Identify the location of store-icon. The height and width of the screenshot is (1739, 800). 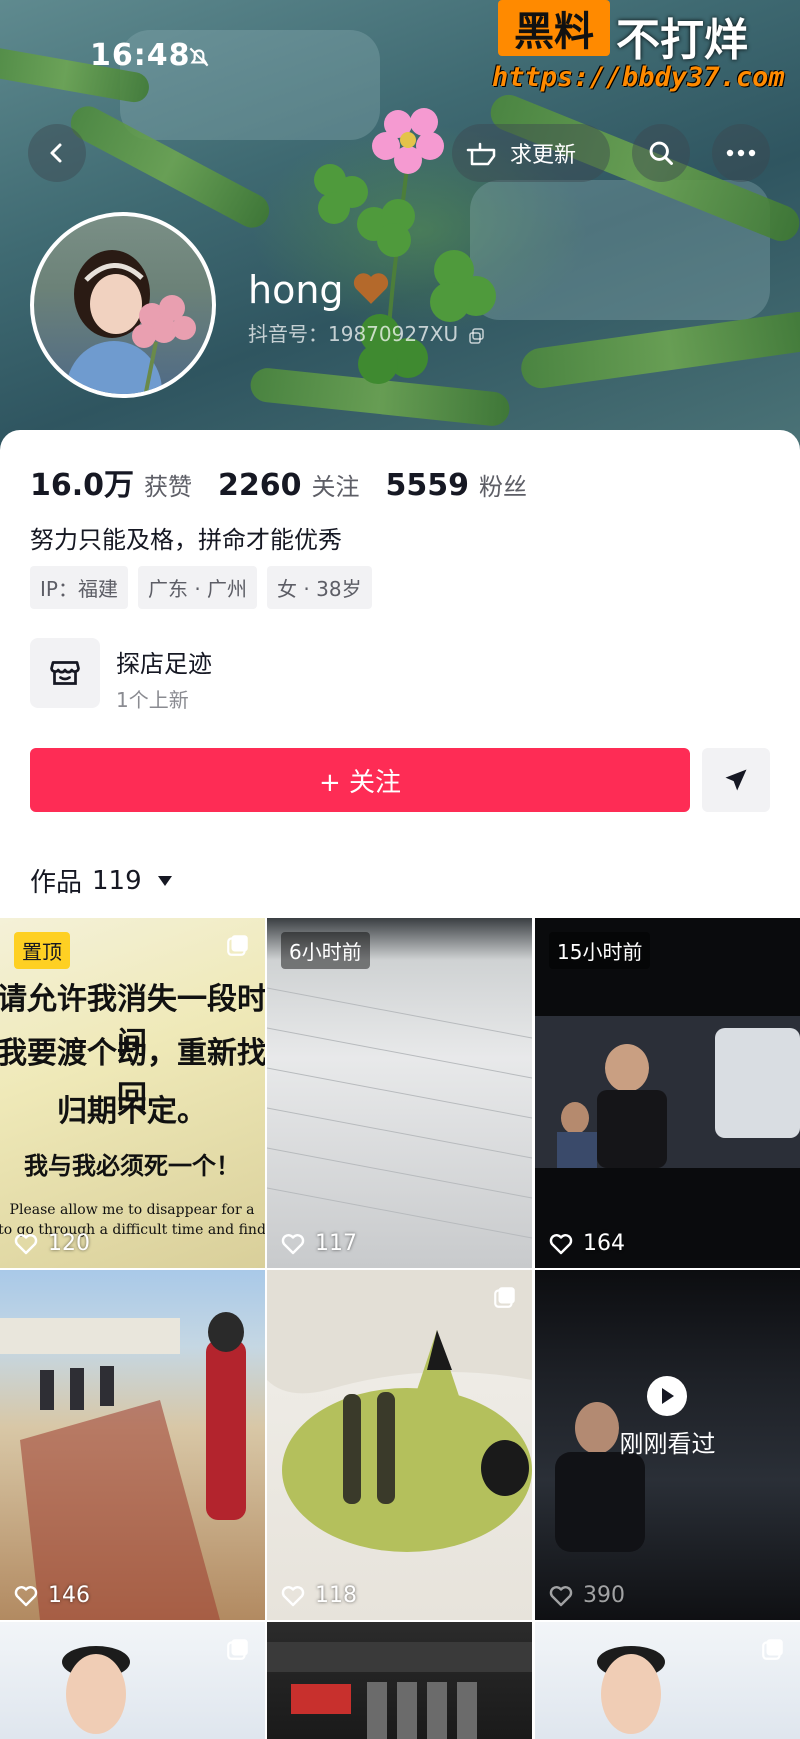
(65, 673).